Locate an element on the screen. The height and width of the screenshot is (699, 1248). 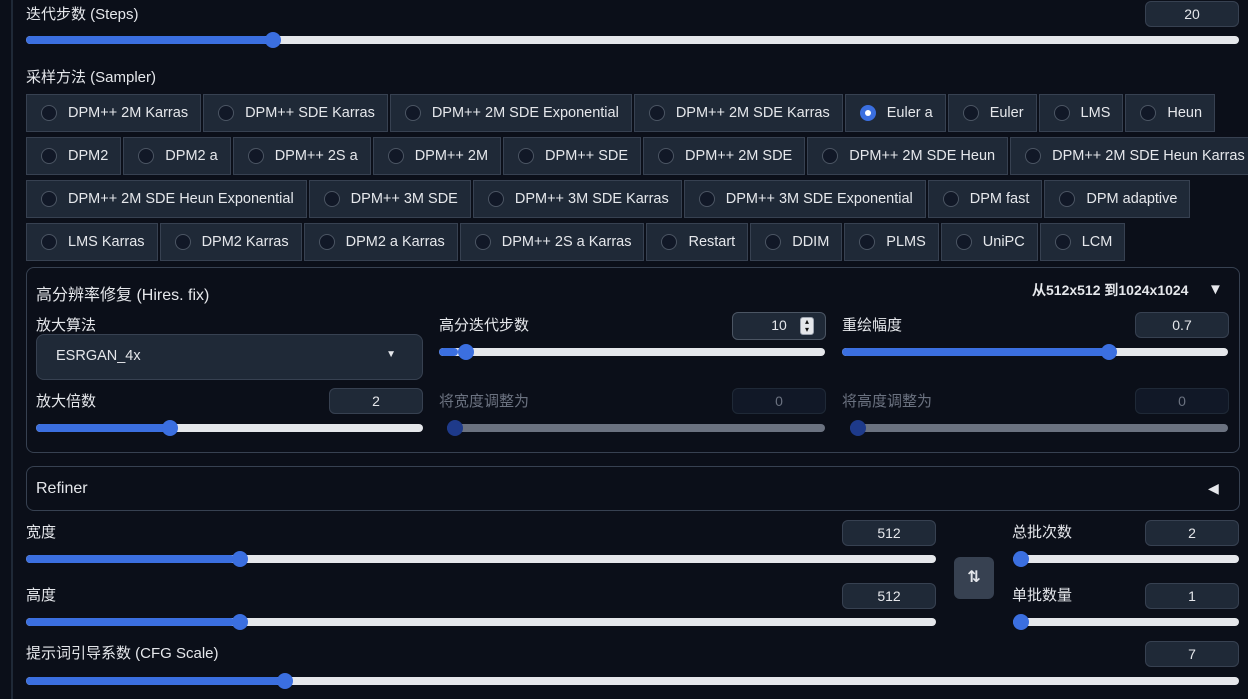
sampler-option: LMS is located at coordinates (1081, 113).